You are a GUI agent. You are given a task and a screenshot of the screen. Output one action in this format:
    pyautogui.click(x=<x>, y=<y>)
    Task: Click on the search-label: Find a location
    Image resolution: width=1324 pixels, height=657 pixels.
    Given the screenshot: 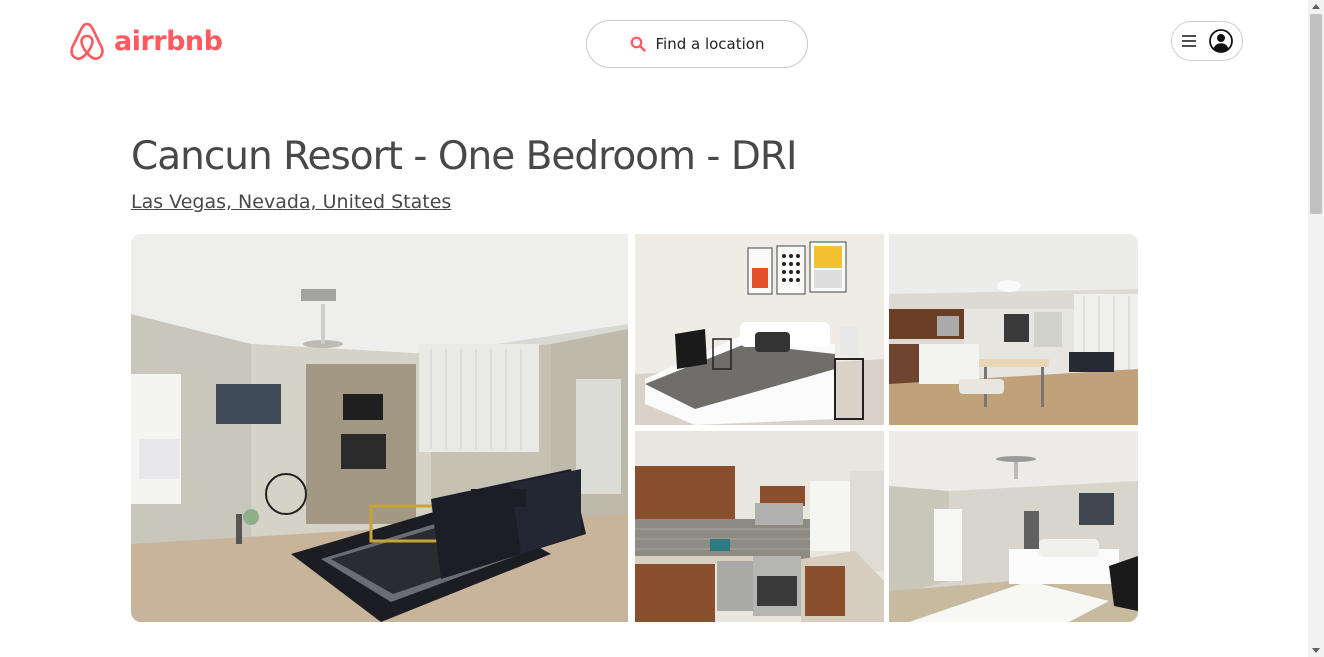 What is the action you would take?
    pyautogui.click(x=710, y=44)
    